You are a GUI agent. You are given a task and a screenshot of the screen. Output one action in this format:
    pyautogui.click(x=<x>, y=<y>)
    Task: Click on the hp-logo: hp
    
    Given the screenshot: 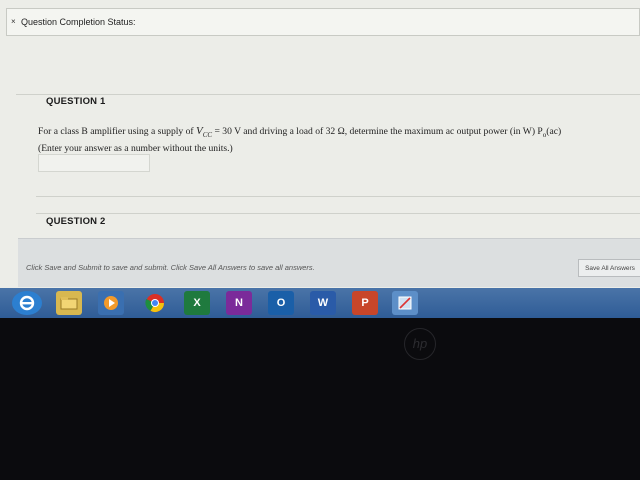 What is the action you would take?
    pyautogui.click(x=420, y=344)
    